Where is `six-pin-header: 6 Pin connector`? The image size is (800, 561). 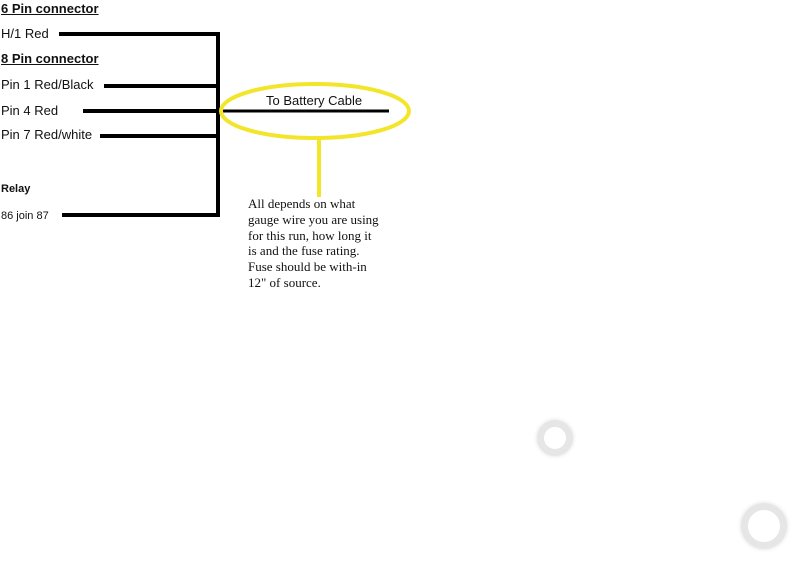
six-pin-header: 6 Pin connector is located at coordinates (50, 8).